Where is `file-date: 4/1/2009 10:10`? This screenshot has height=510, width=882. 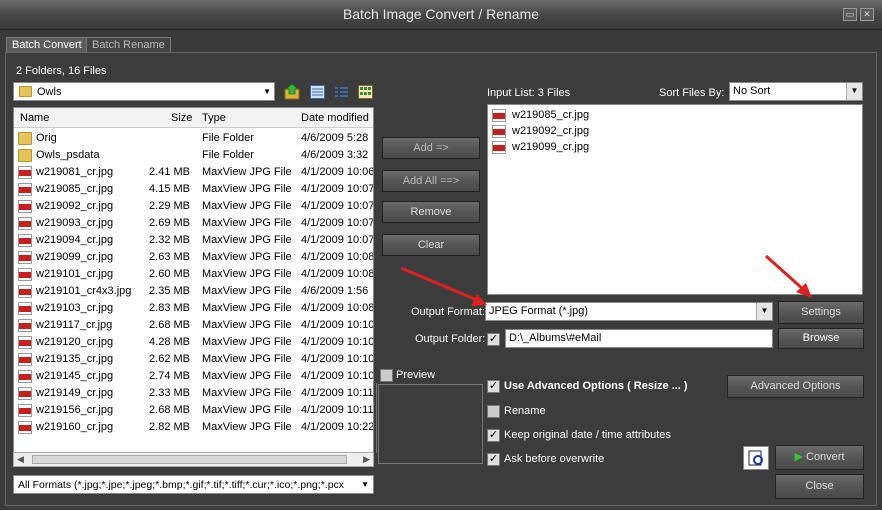
file-date: 4/1/2009 10:10 is located at coordinates (337, 359).